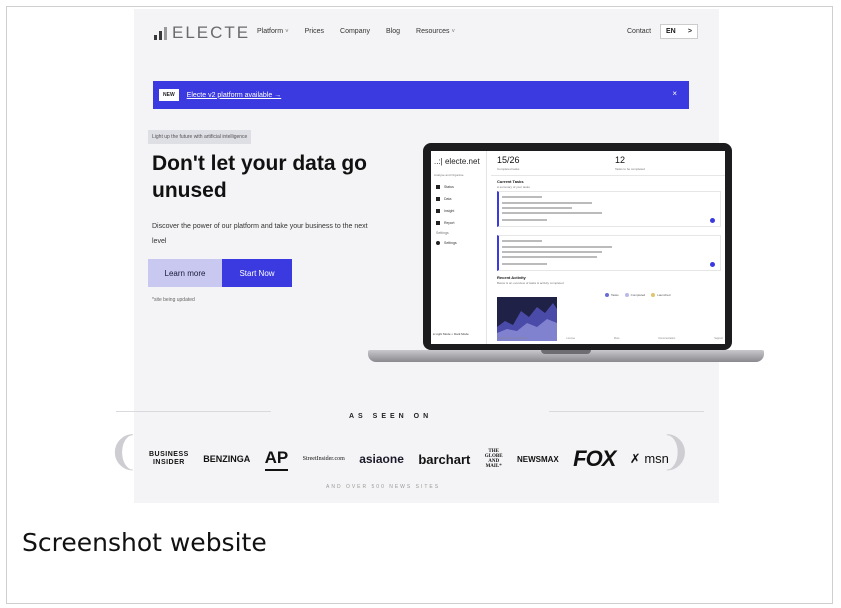  Describe the element at coordinates (566, 352) in the screenshot. I see `laptop-groove` at that location.